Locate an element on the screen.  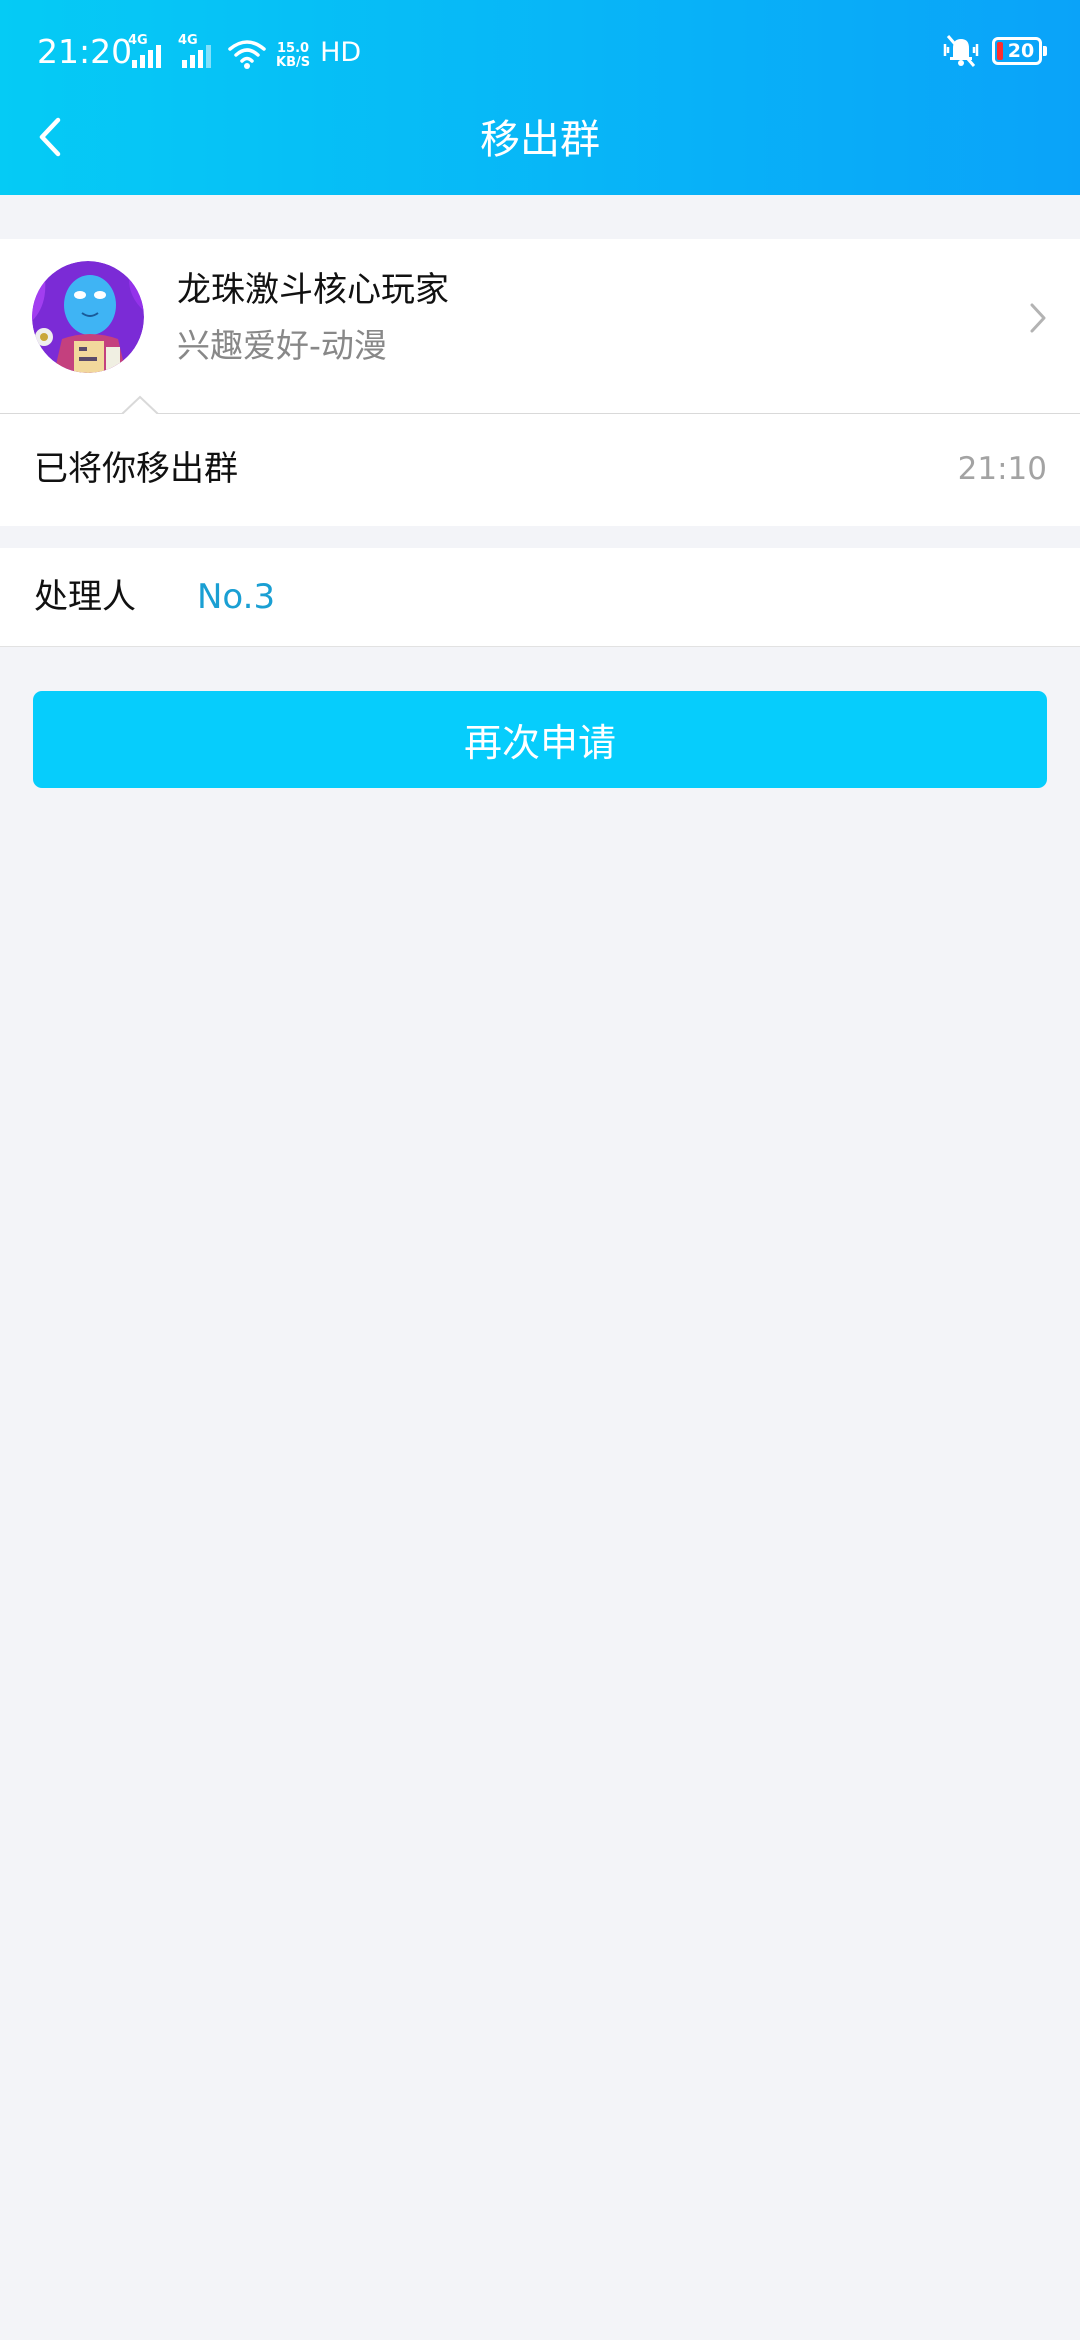
hd-indicator: HD is located at coordinates (341, 52).